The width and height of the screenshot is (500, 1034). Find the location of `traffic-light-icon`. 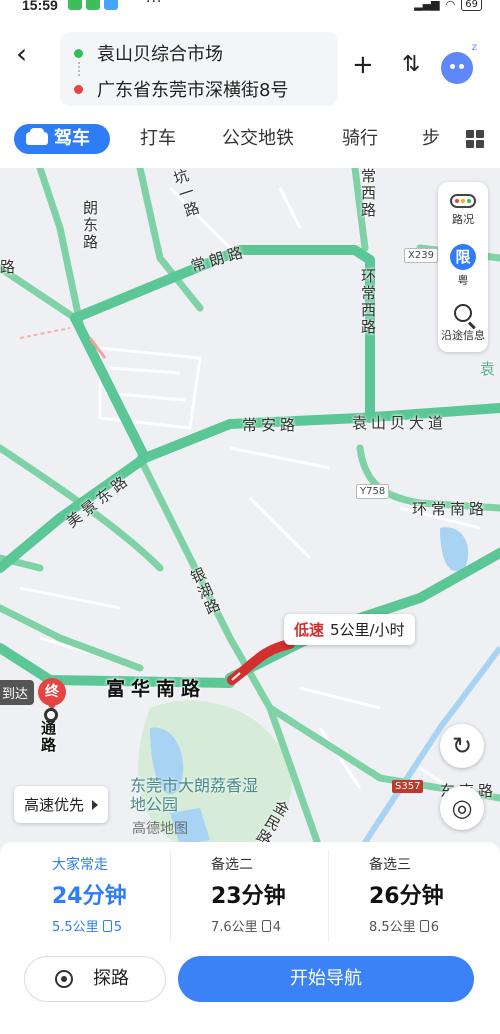

traffic-light-icon is located at coordinates (463, 201).